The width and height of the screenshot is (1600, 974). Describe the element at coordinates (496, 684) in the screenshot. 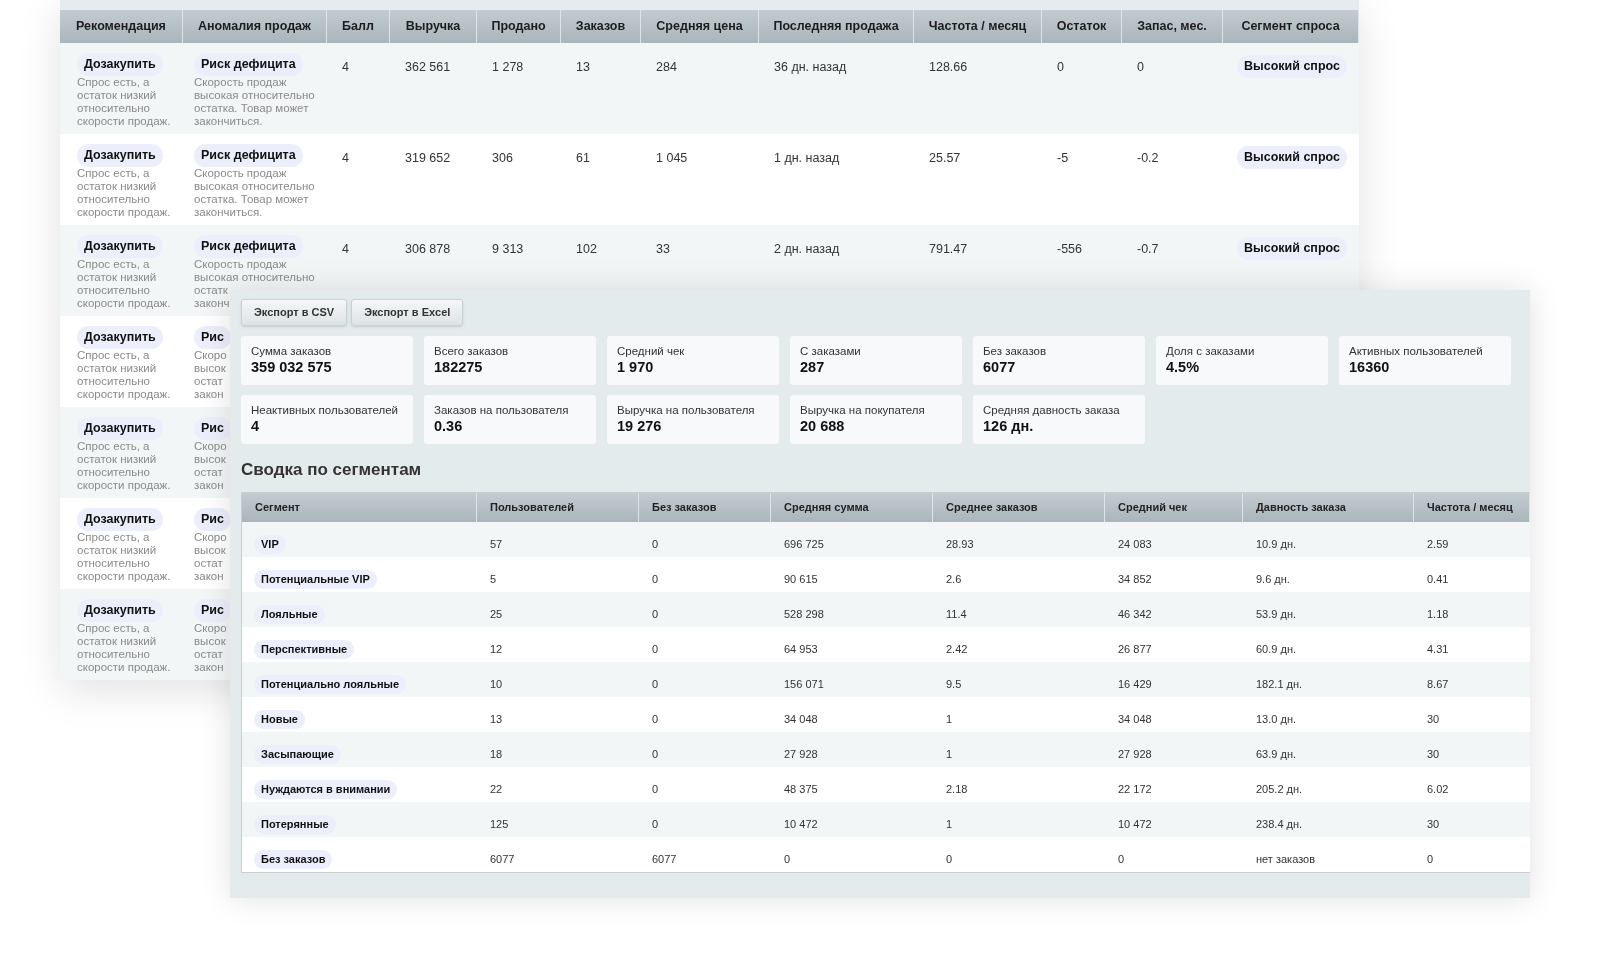

I see `table-cell: 10` at that location.